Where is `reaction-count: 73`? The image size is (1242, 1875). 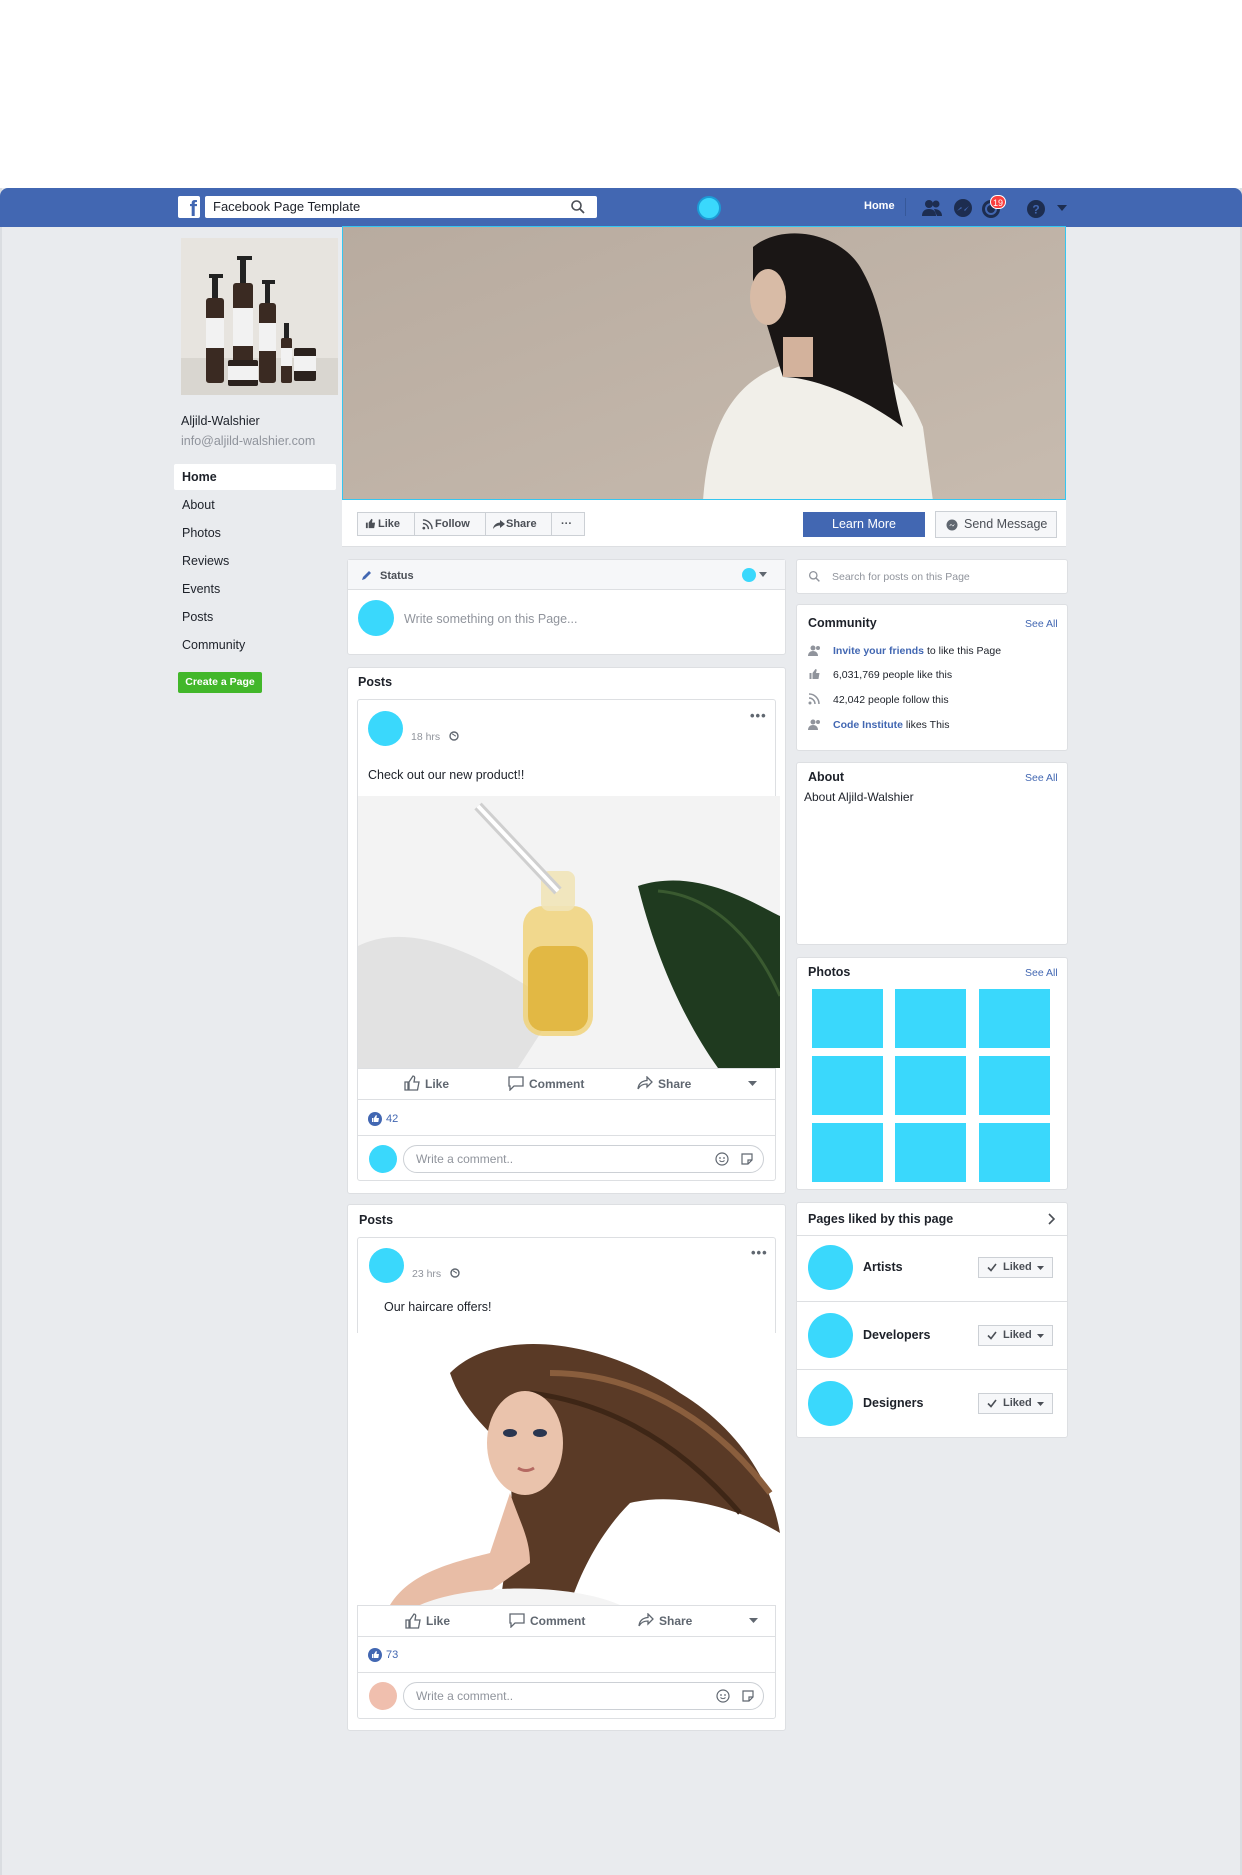
reaction-count: 73 is located at coordinates (392, 1655).